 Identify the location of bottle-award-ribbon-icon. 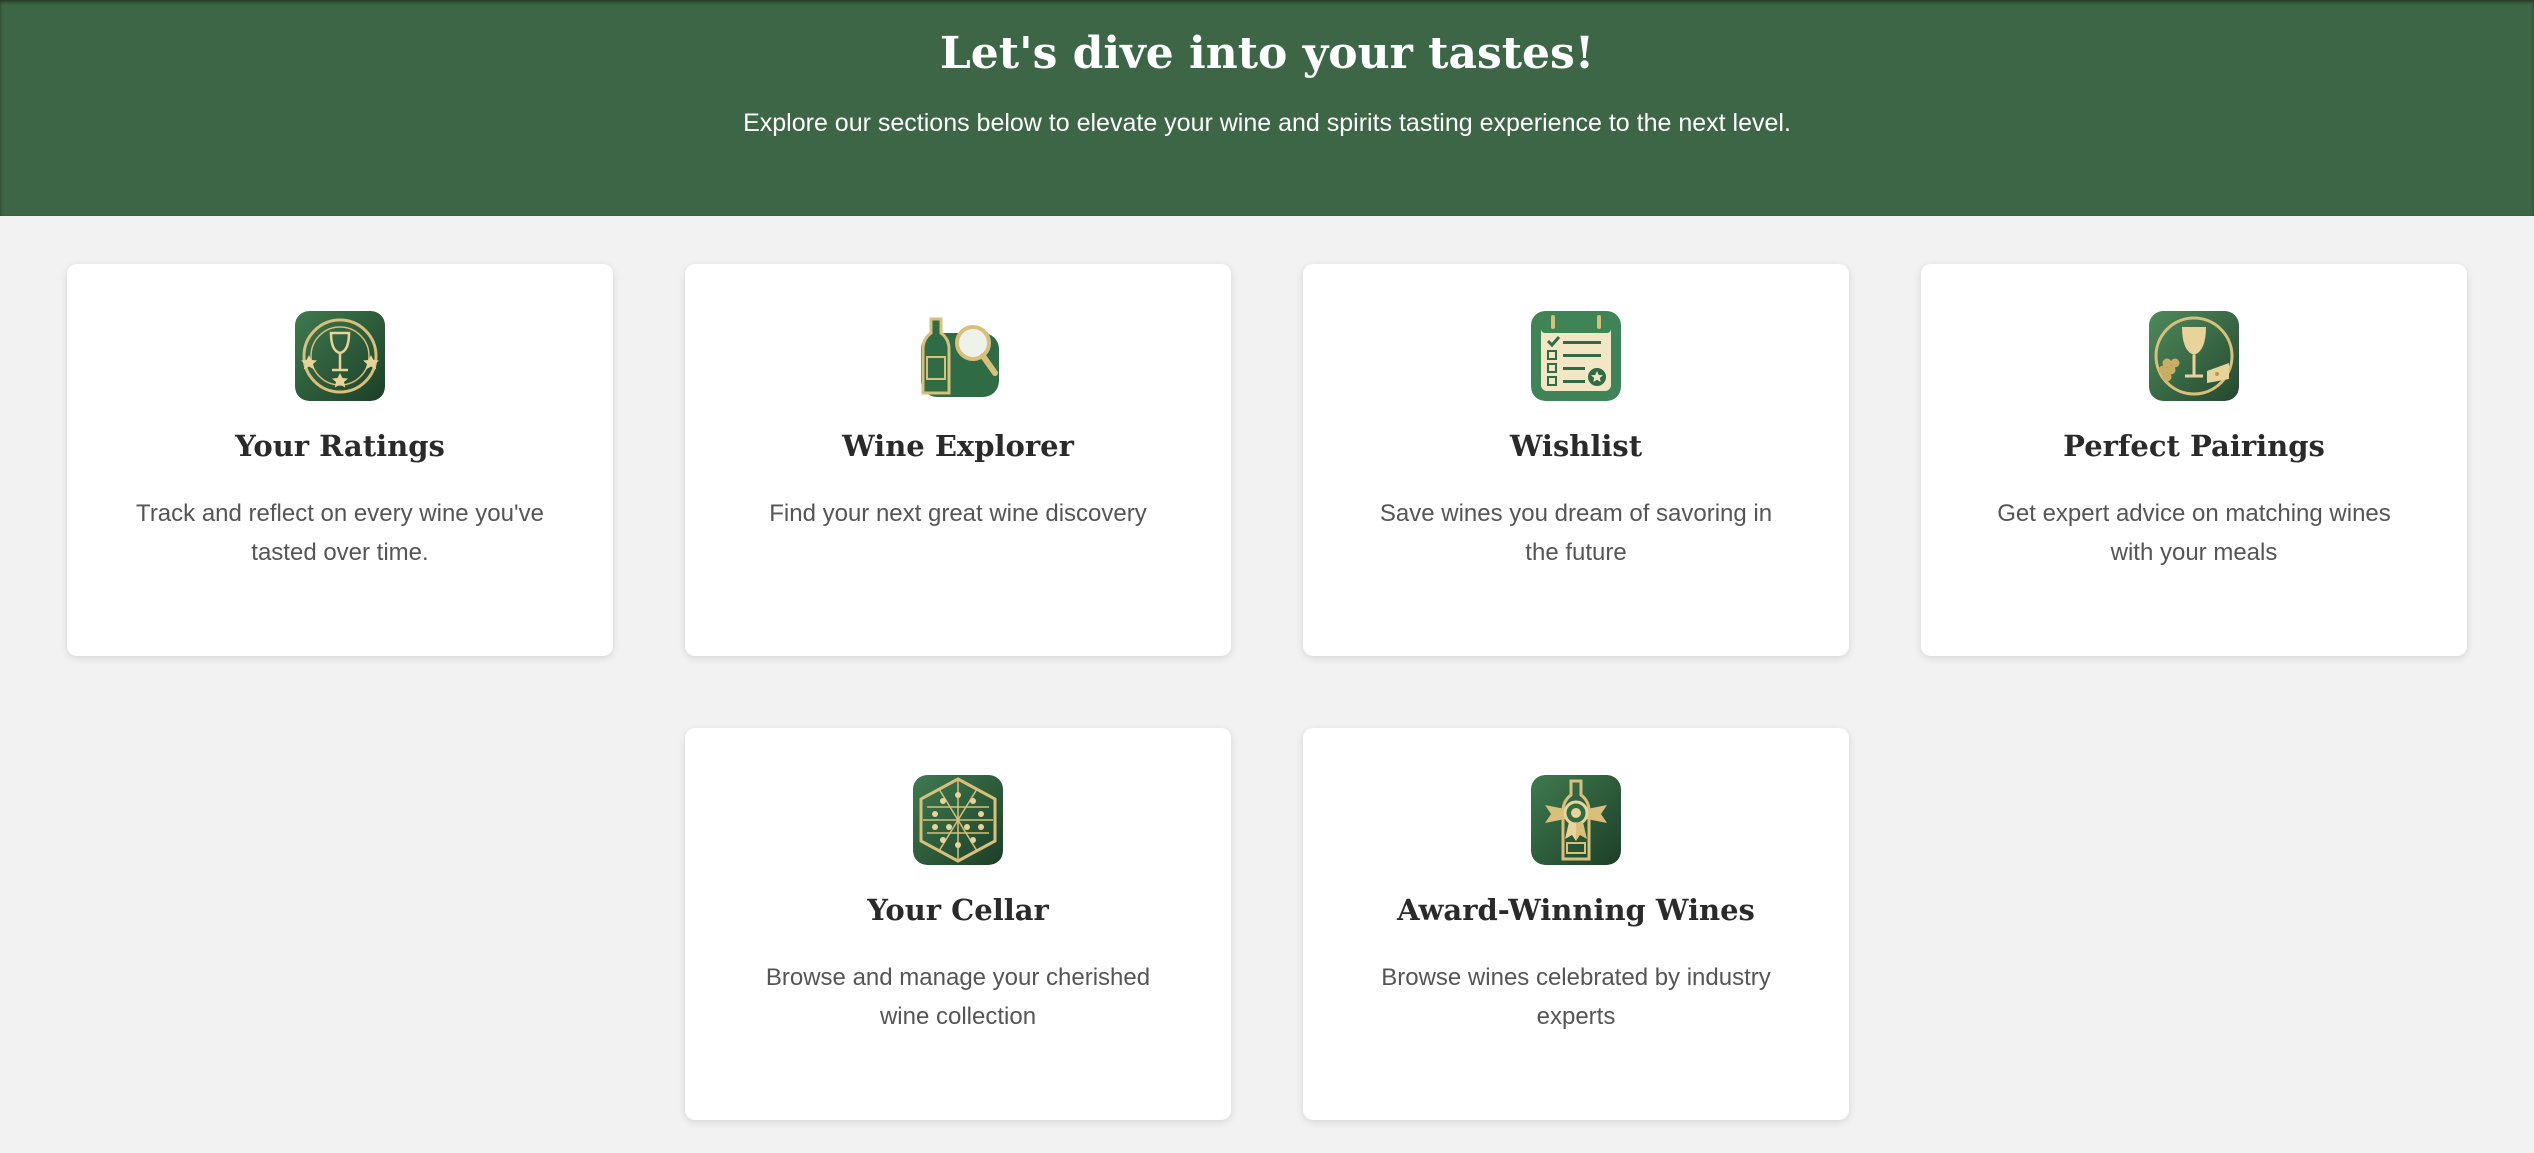
(1576, 820).